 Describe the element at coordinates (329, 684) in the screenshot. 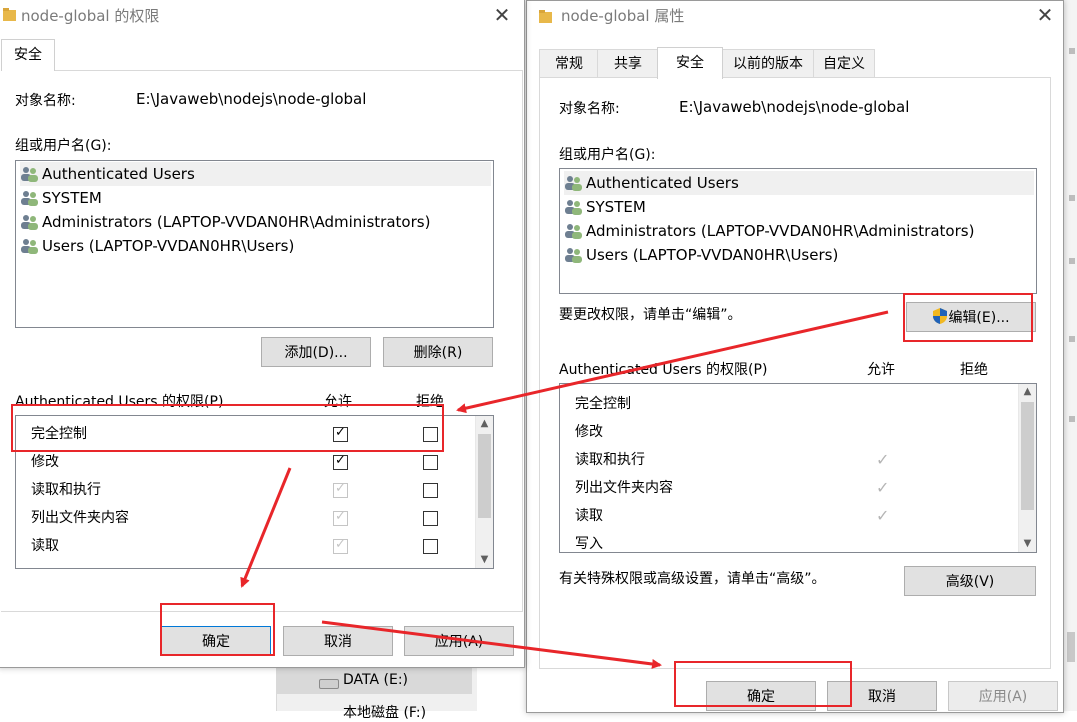

I see `drive-icon` at that location.